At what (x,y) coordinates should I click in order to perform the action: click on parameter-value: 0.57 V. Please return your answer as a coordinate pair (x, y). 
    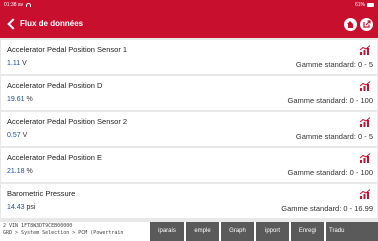
    Looking at the image, I should click on (17, 135).